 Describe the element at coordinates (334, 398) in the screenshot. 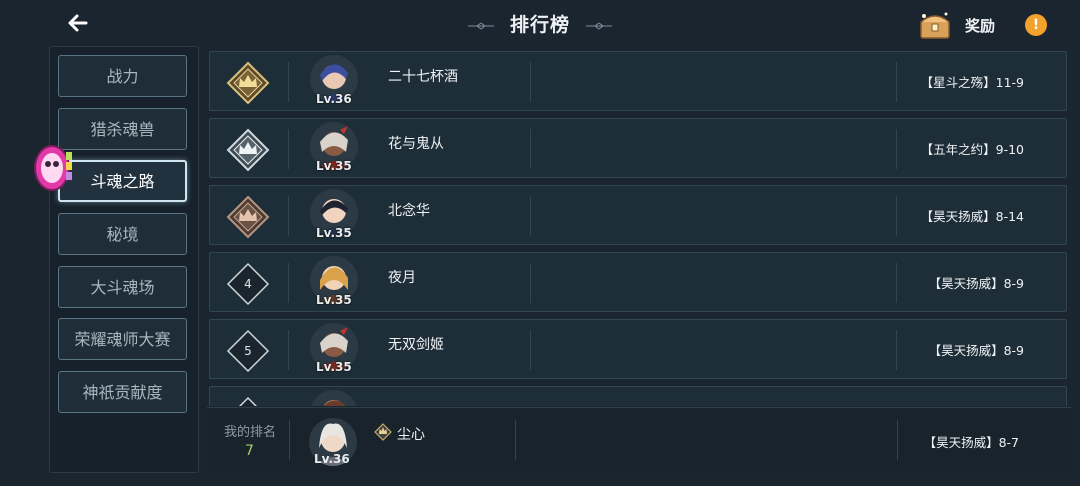

I see `player-avatar` at that location.